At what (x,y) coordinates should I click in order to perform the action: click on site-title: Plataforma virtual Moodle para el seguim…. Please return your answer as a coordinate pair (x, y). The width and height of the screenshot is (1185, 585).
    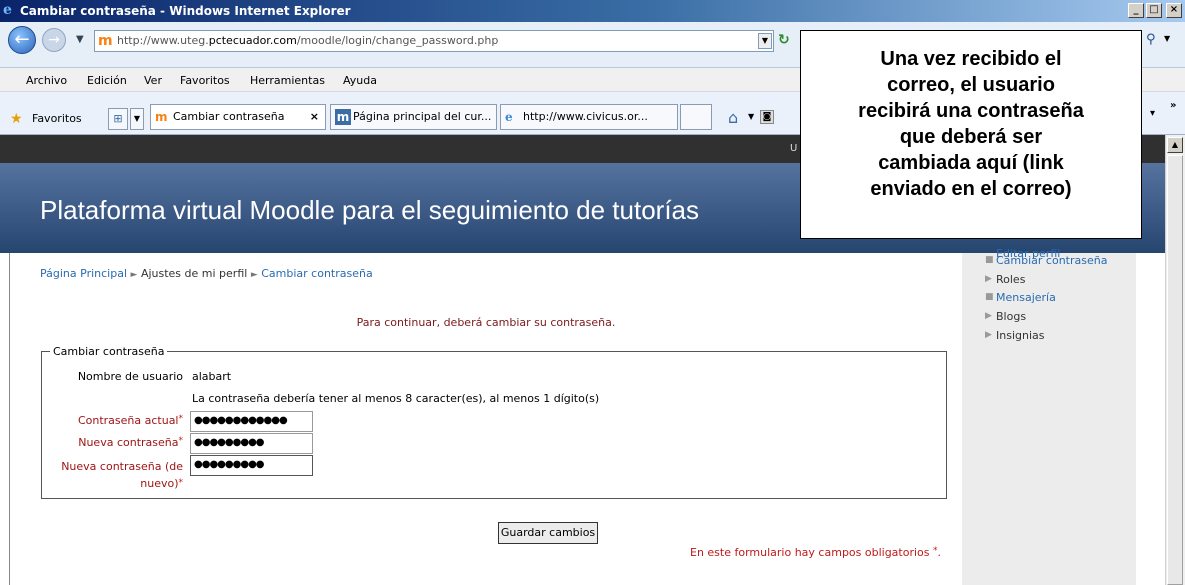
    Looking at the image, I should click on (369, 210).